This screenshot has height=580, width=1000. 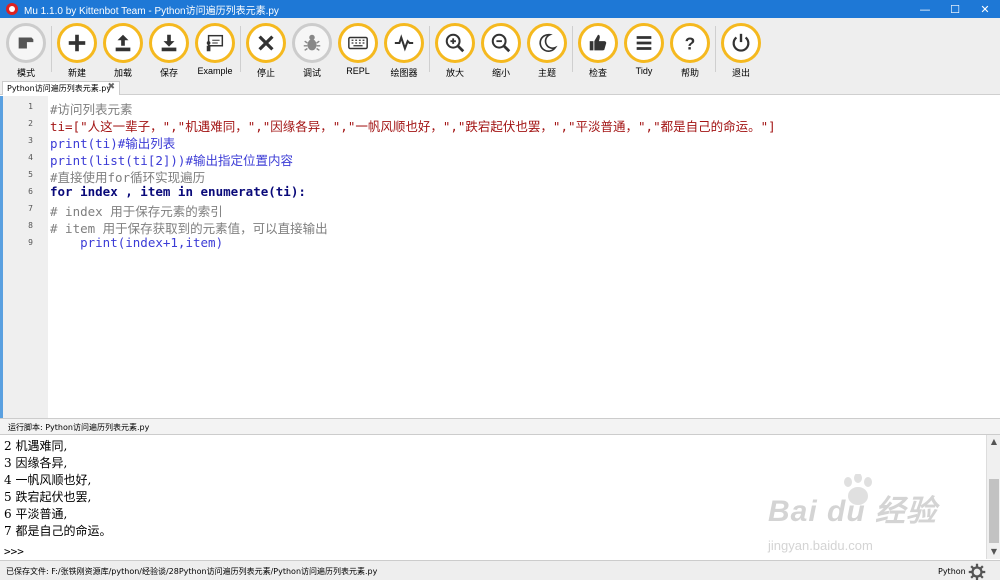 I want to click on scroll-down-arrow-icon: ▼, so click(x=994, y=552).